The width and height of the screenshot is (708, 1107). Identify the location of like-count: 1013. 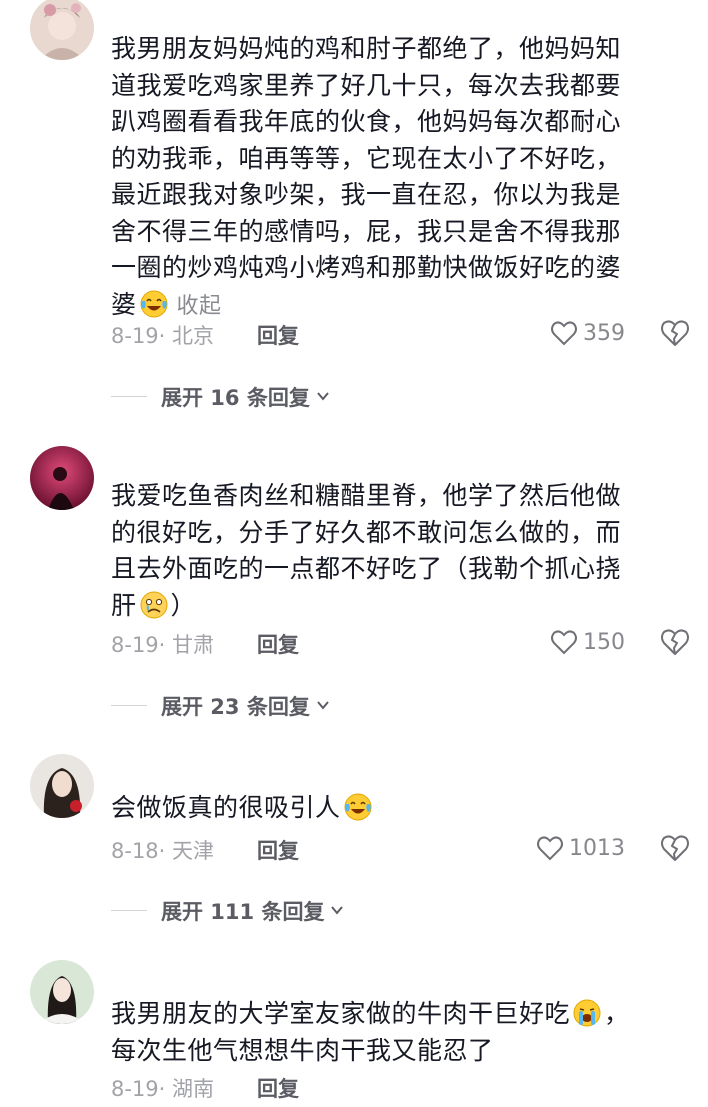
(597, 848).